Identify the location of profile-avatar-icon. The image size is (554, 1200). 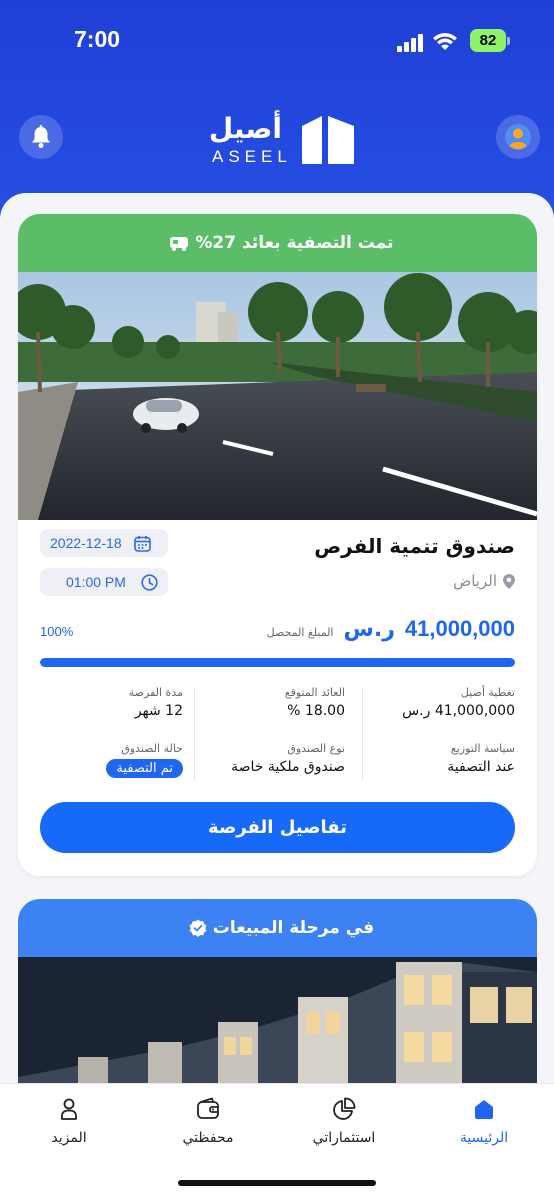
(518, 137).